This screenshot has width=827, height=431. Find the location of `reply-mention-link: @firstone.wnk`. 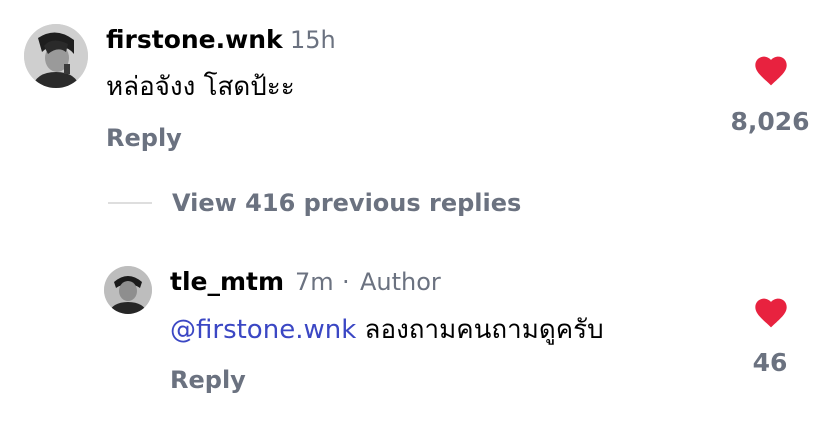

reply-mention-link: @firstone.wnk is located at coordinates (263, 330).